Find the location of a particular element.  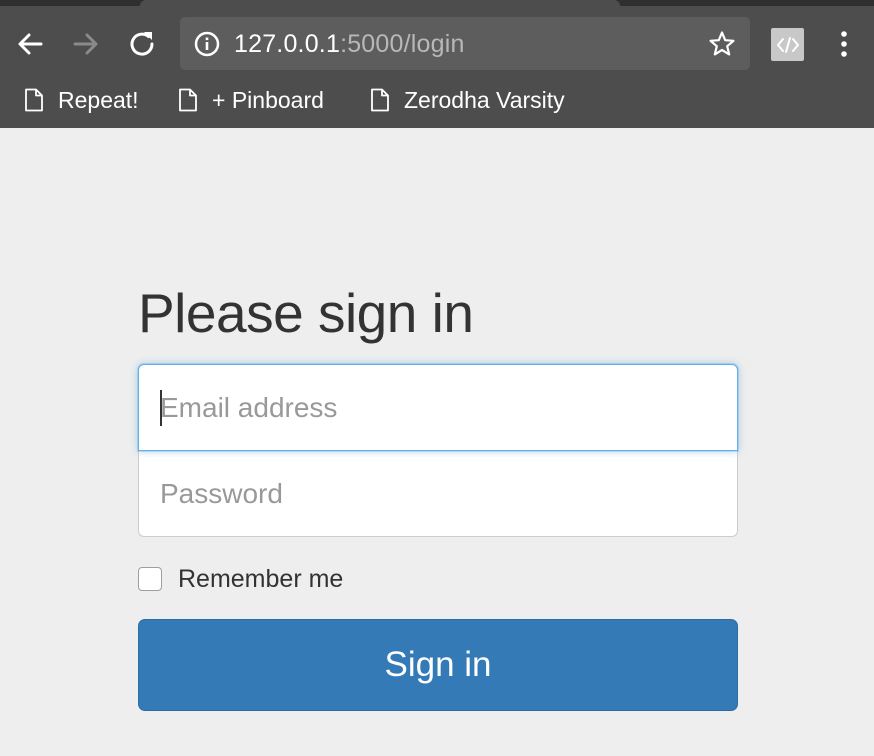

star-icon is located at coordinates (722, 44).